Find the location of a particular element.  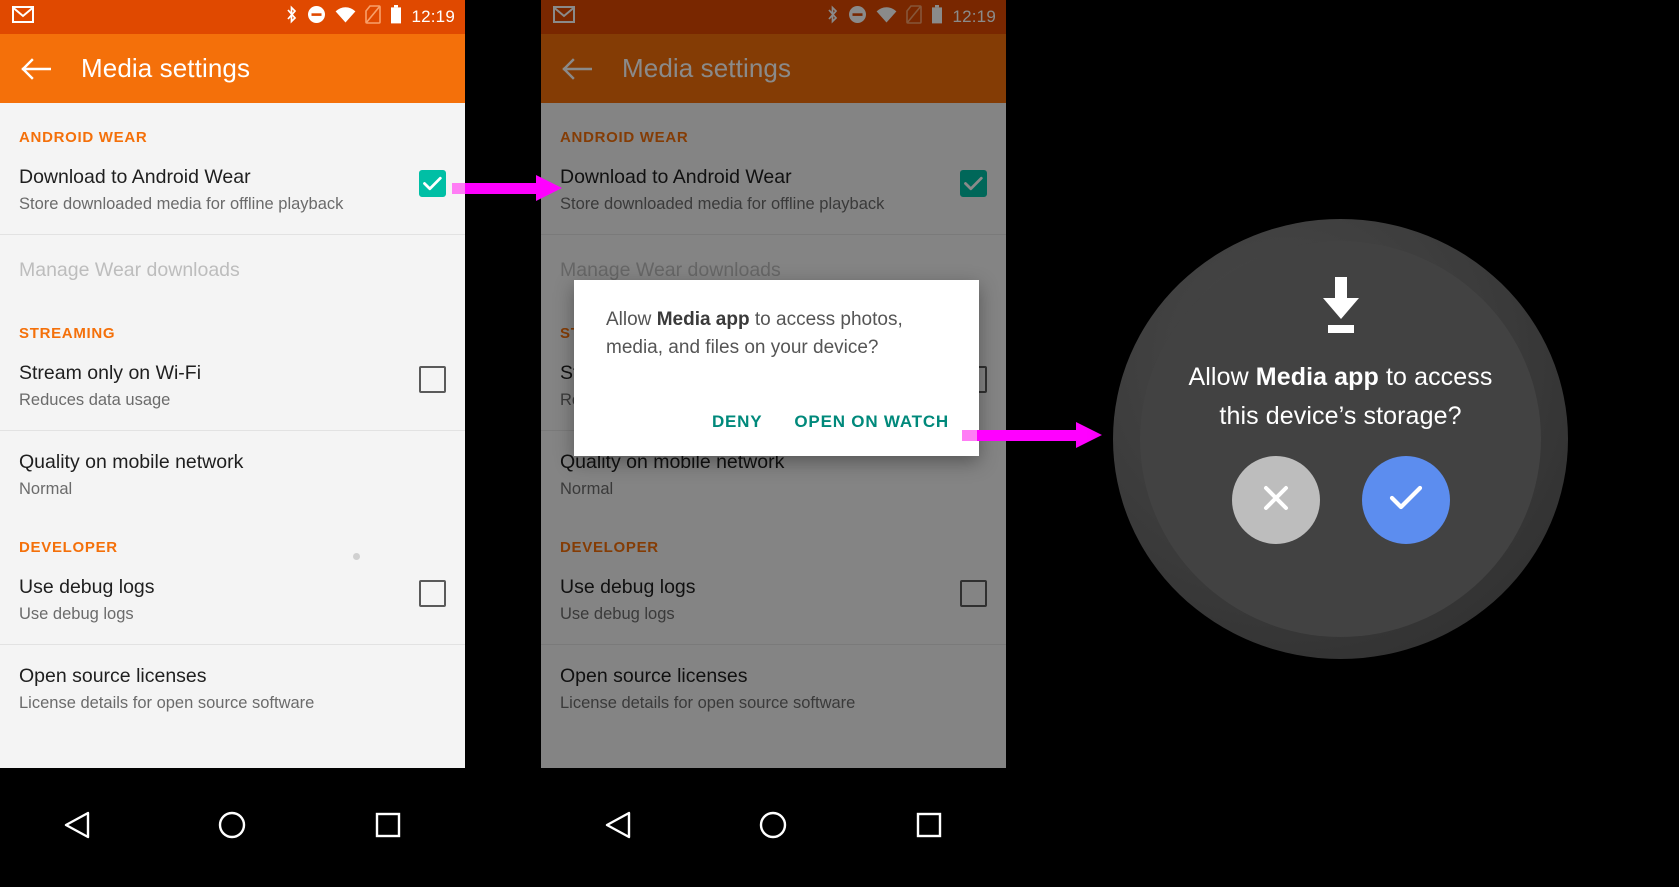

nav-group-left is located at coordinates (232, 827).